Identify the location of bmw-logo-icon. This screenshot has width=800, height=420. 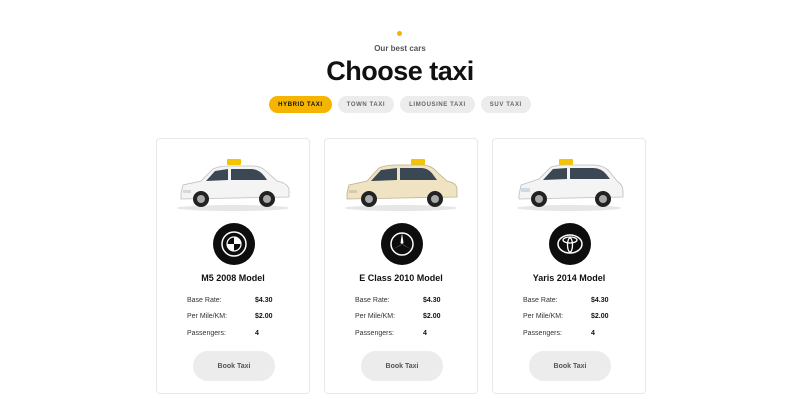
(234, 244).